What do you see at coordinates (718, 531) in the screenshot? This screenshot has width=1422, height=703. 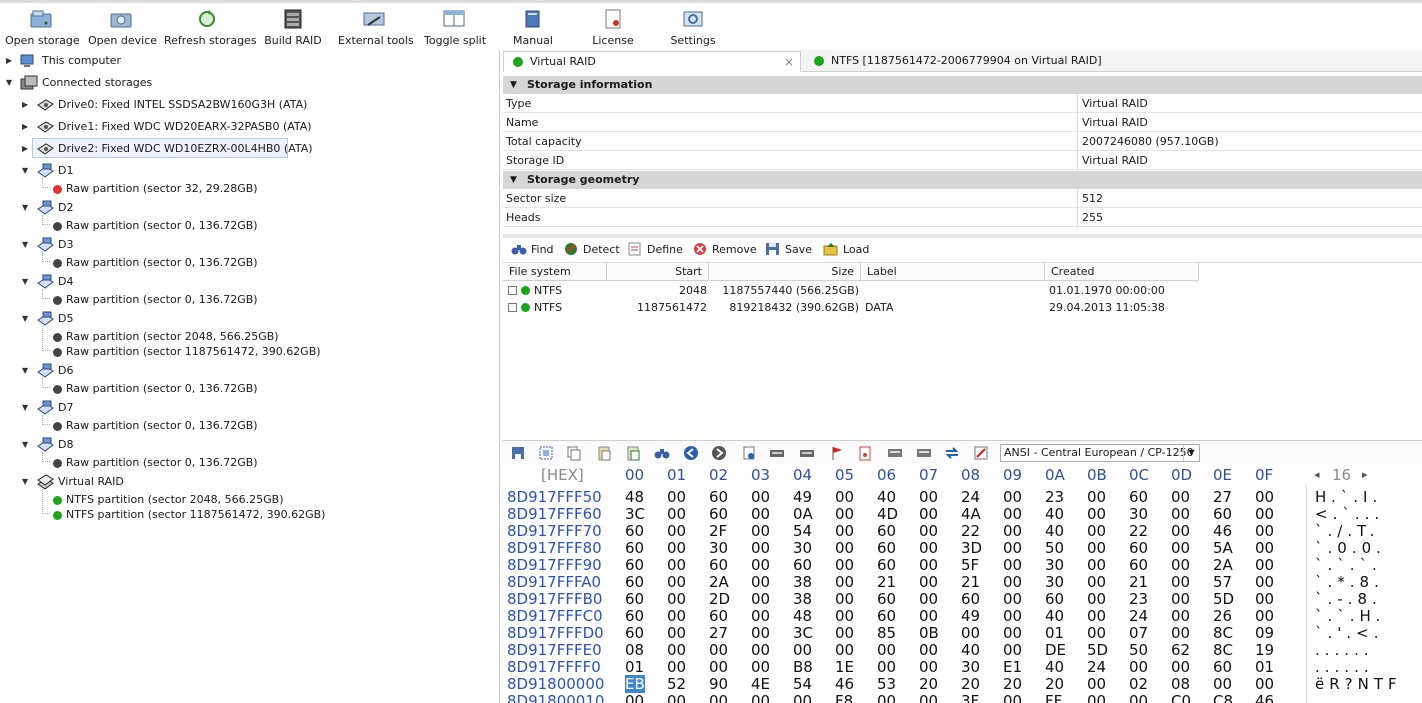 I see `hex-byte: 2F` at bounding box center [718, 531].